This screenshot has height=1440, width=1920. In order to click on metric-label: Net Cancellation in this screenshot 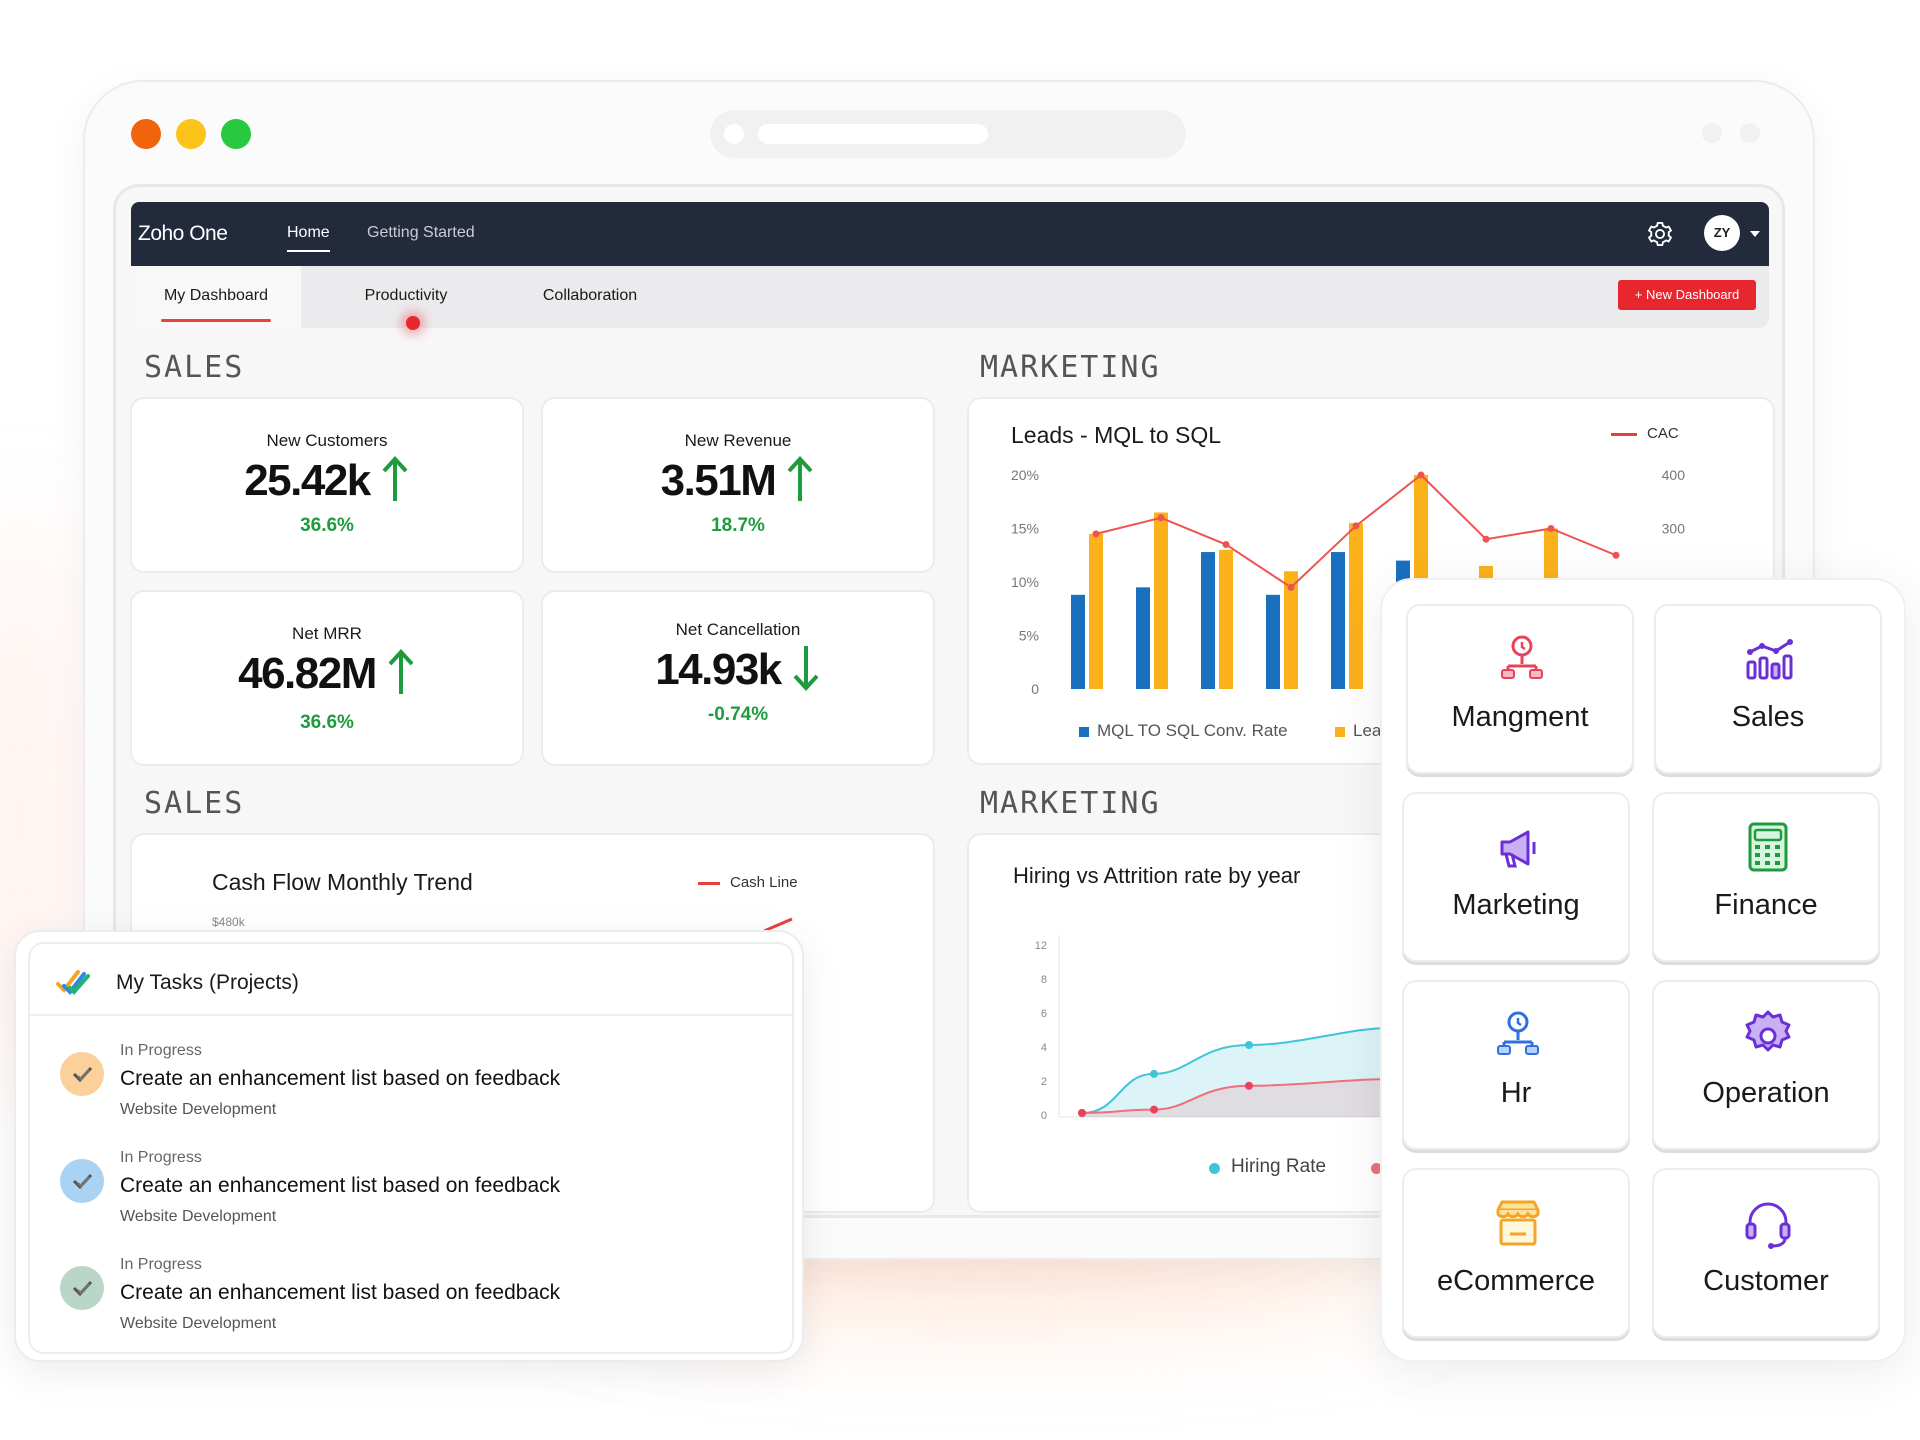, I will do `click(738, 629)`.